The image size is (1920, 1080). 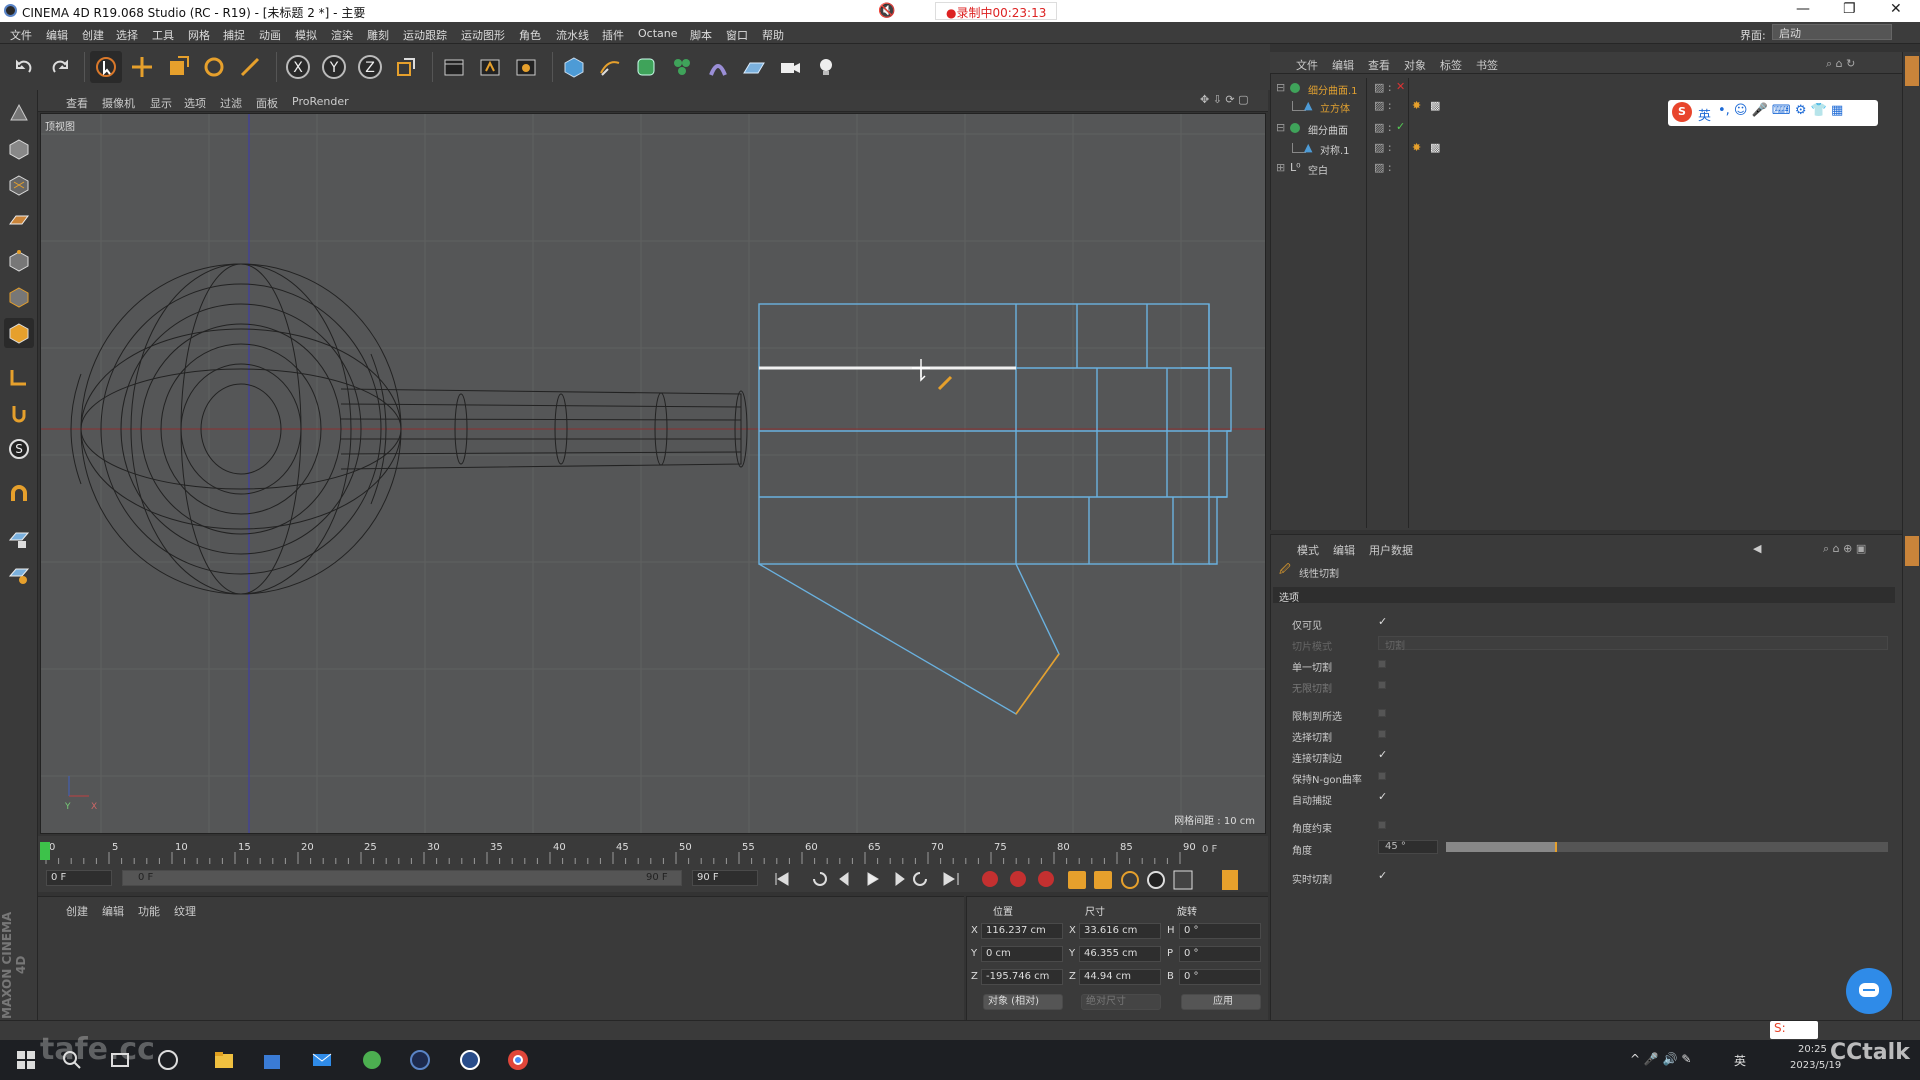 What do you see at coordinates (1382, 776) in the screenshot?
I see `keep-ngon-checkbox` at bounding box center [1382, 776].